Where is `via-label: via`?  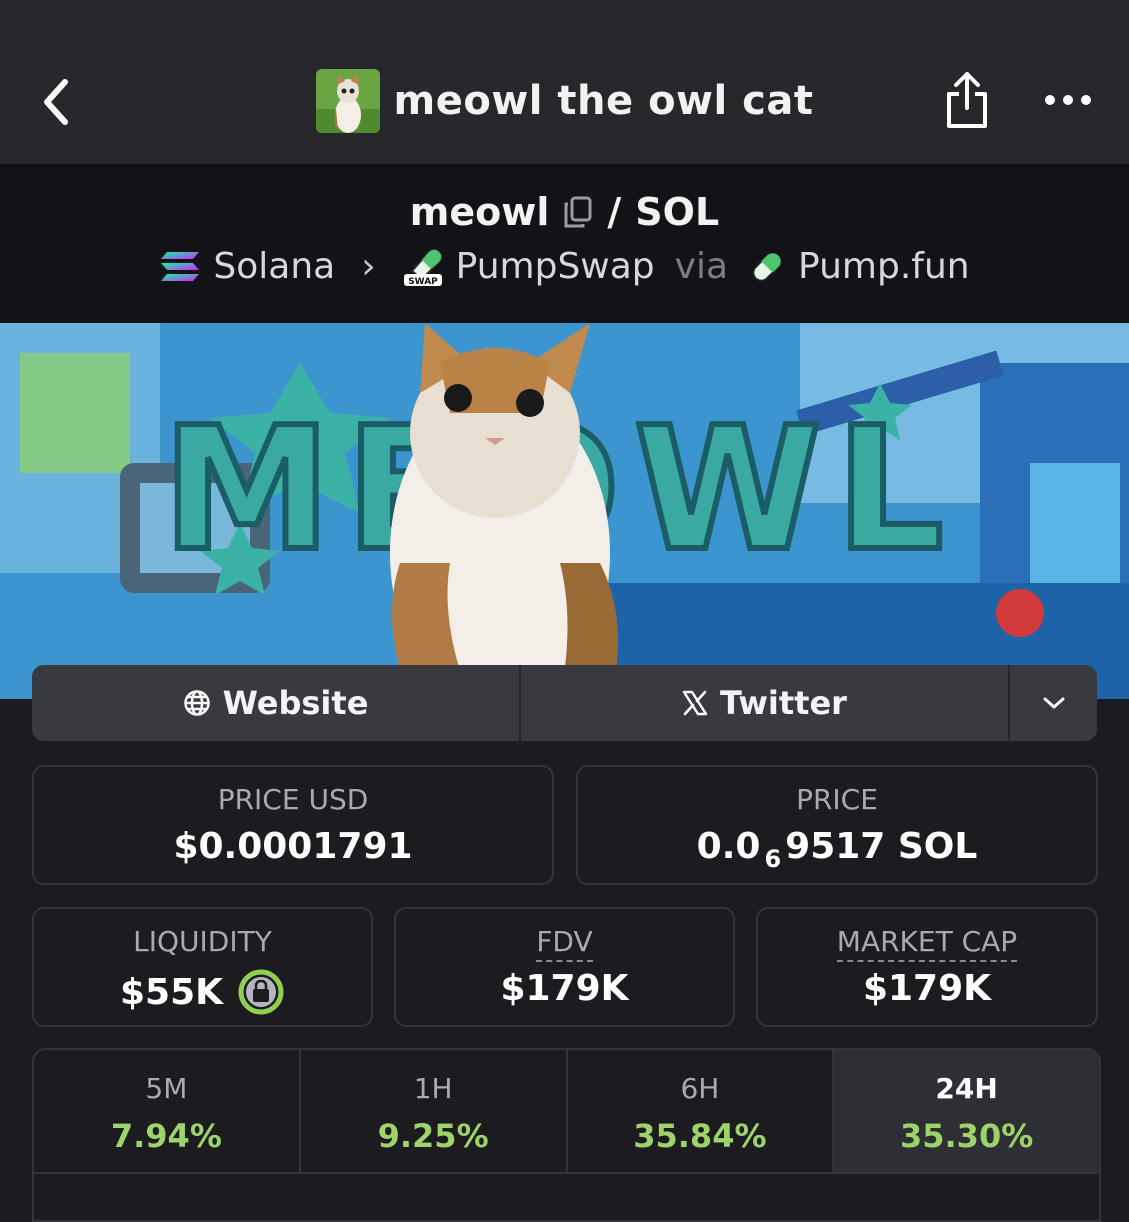 via-label: via is located at coordinates (701, 266).